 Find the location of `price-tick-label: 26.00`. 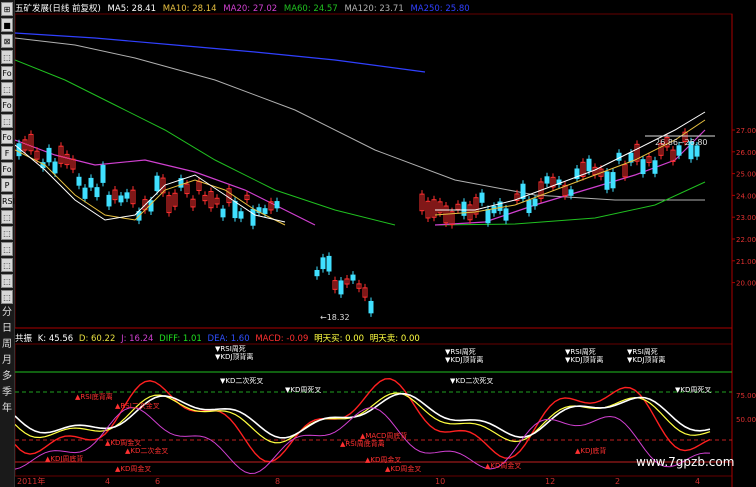

price-tick-label: 26.00 is located at coordinates (746, 153).